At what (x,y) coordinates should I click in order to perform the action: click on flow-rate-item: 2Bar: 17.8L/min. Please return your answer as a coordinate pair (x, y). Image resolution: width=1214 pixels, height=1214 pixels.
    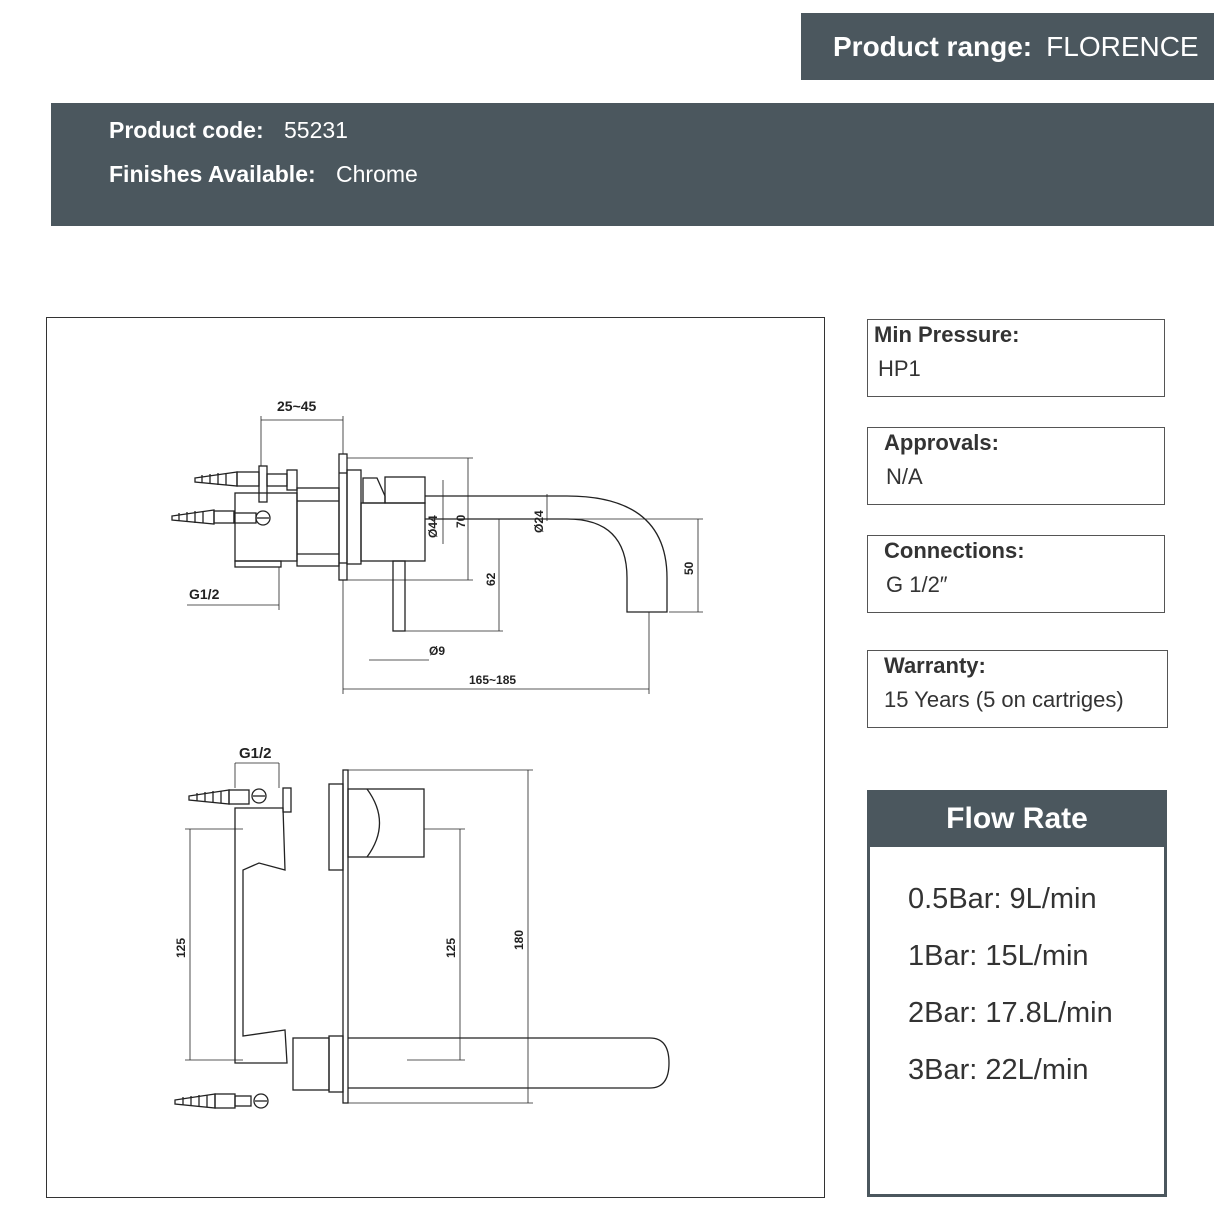
    Looking at the image, I should click on (1010, 1013).